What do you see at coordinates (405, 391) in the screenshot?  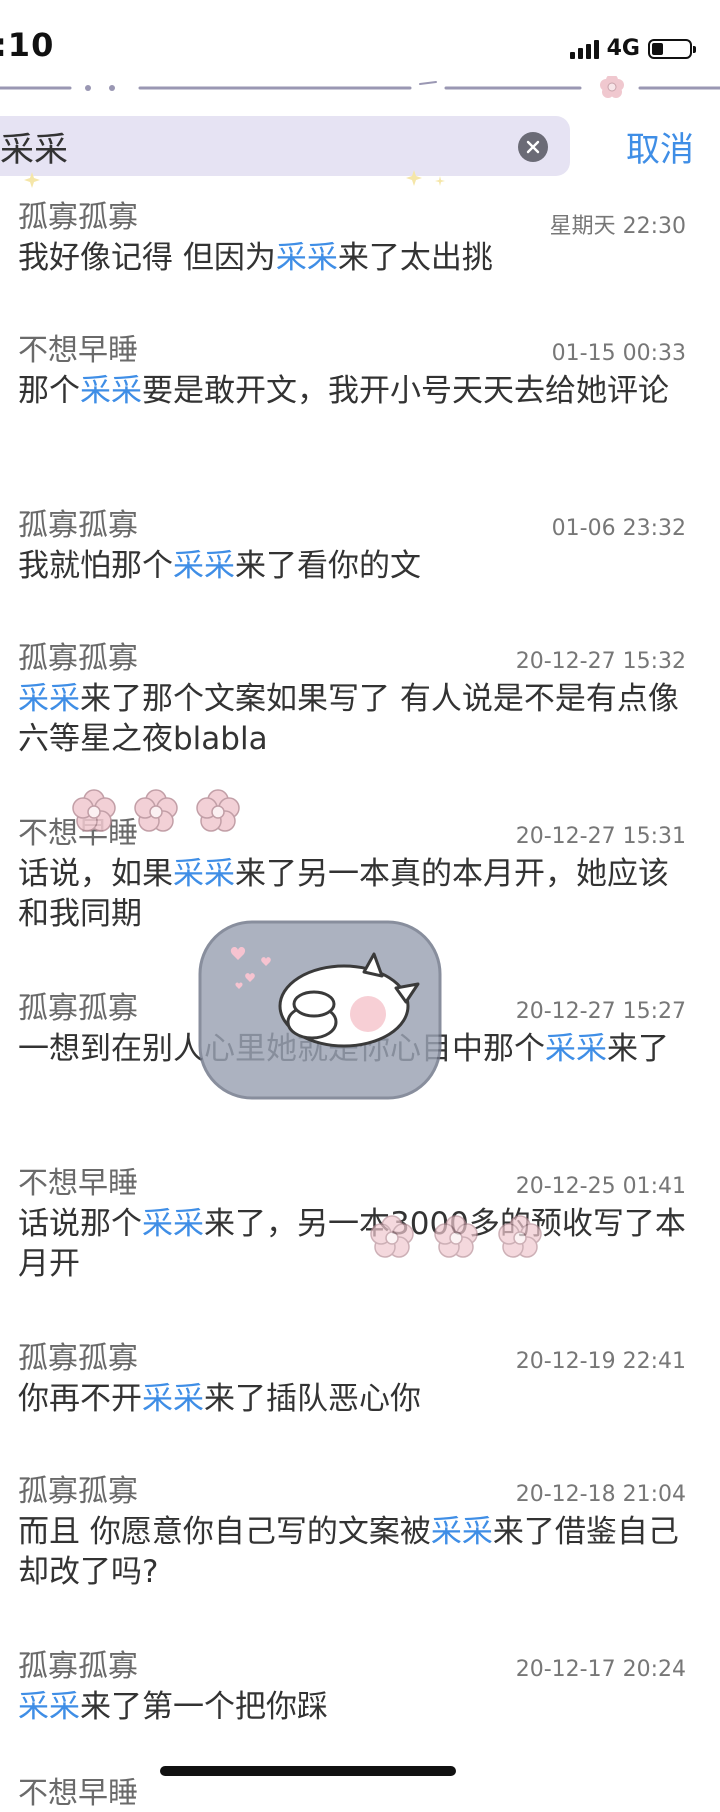 I see `message-segment: 要是敢开文，我开小号天天去给她评论` at bounding box center [405, 391].